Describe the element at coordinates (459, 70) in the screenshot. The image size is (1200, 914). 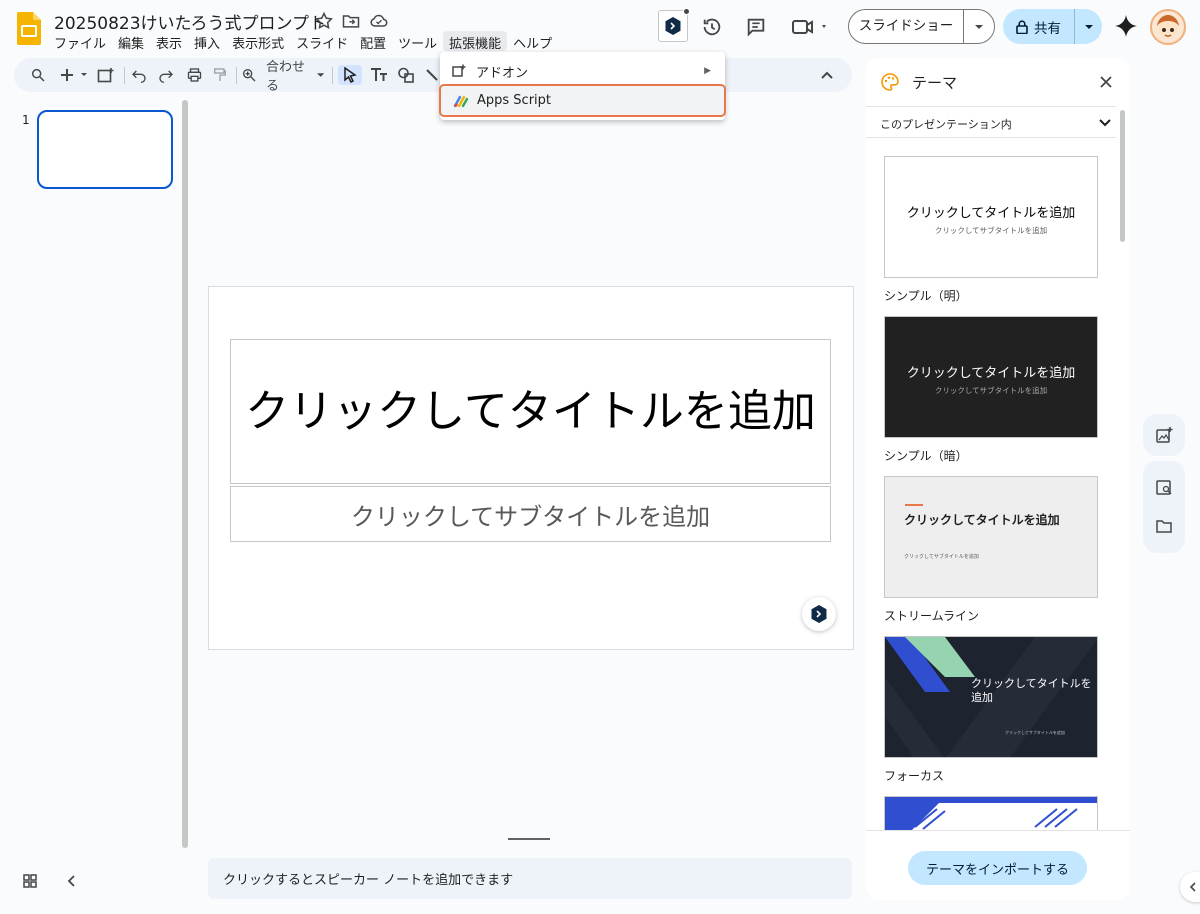
I see `addons-icon` at that location.